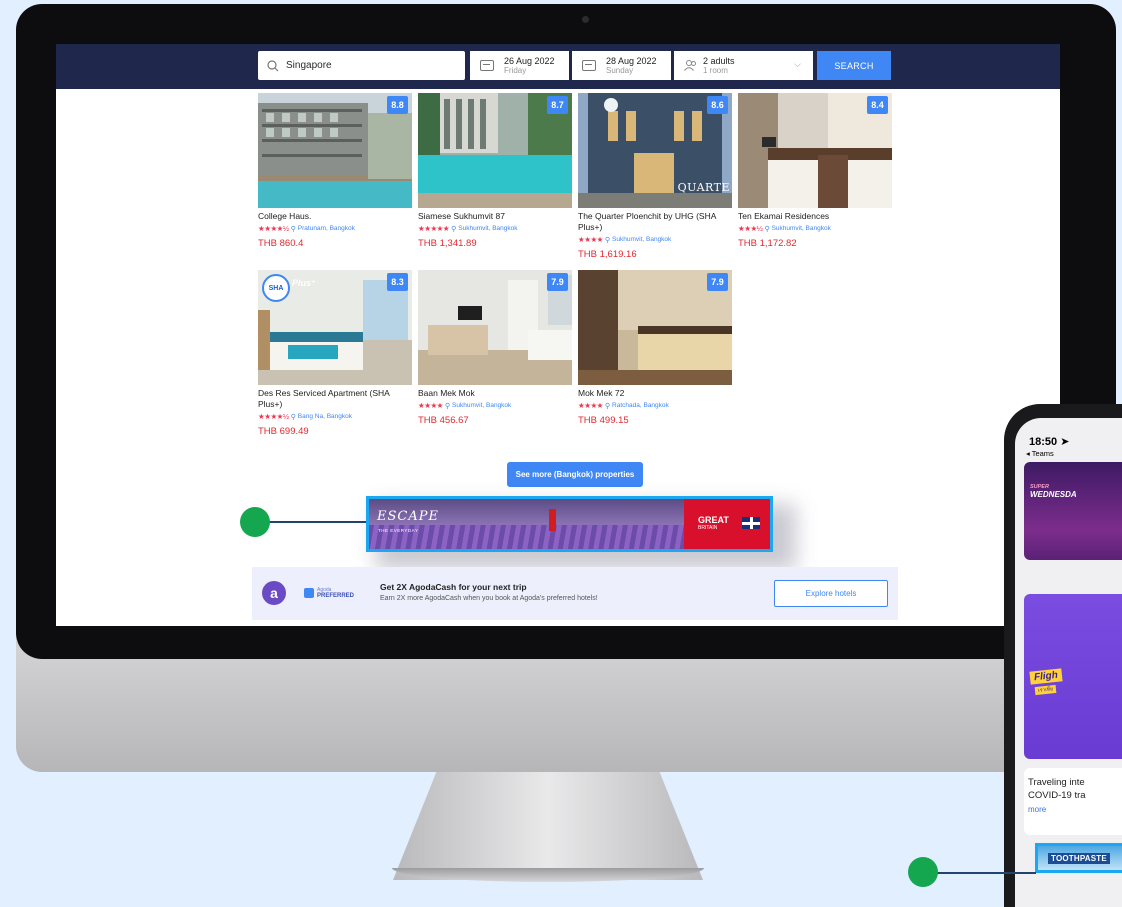 Image resolution: width=1122 pixels, height=907 pixels. What do you see at coordinates (831, 593) in the screenshot?
I see `explore-hotels-button: Explore hotels` at bounding box center [831, 593].